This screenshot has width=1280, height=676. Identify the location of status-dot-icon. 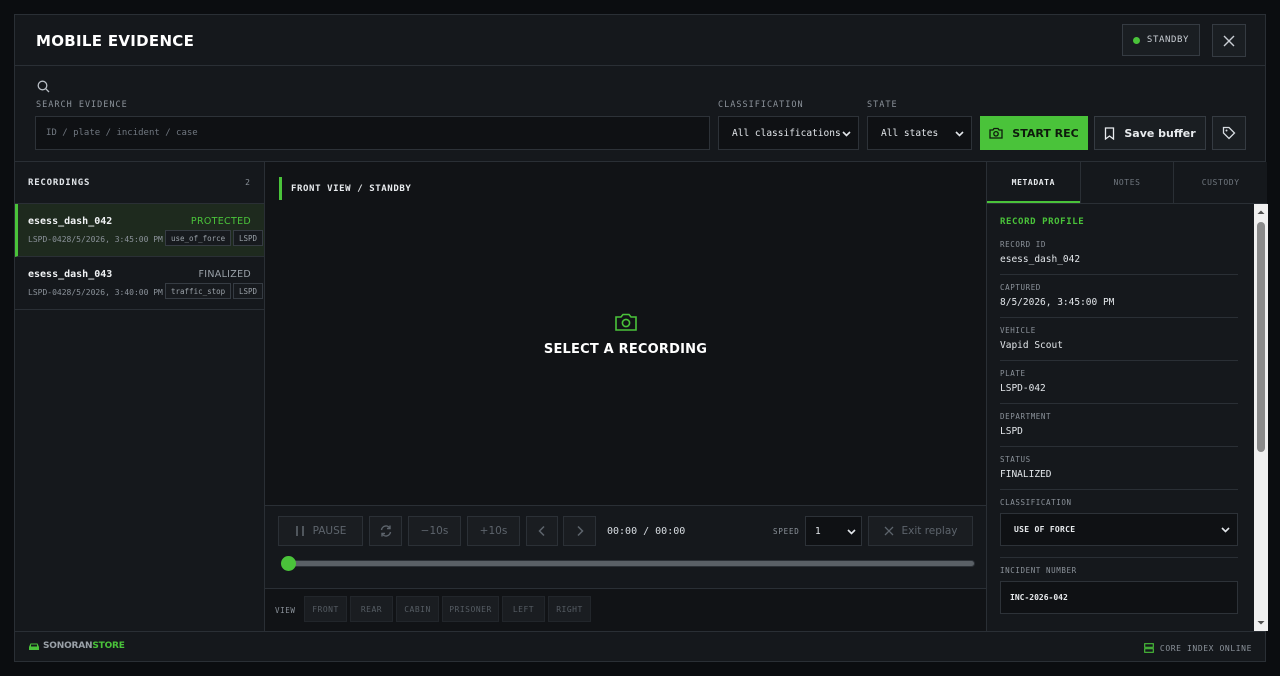
(1136, 40).